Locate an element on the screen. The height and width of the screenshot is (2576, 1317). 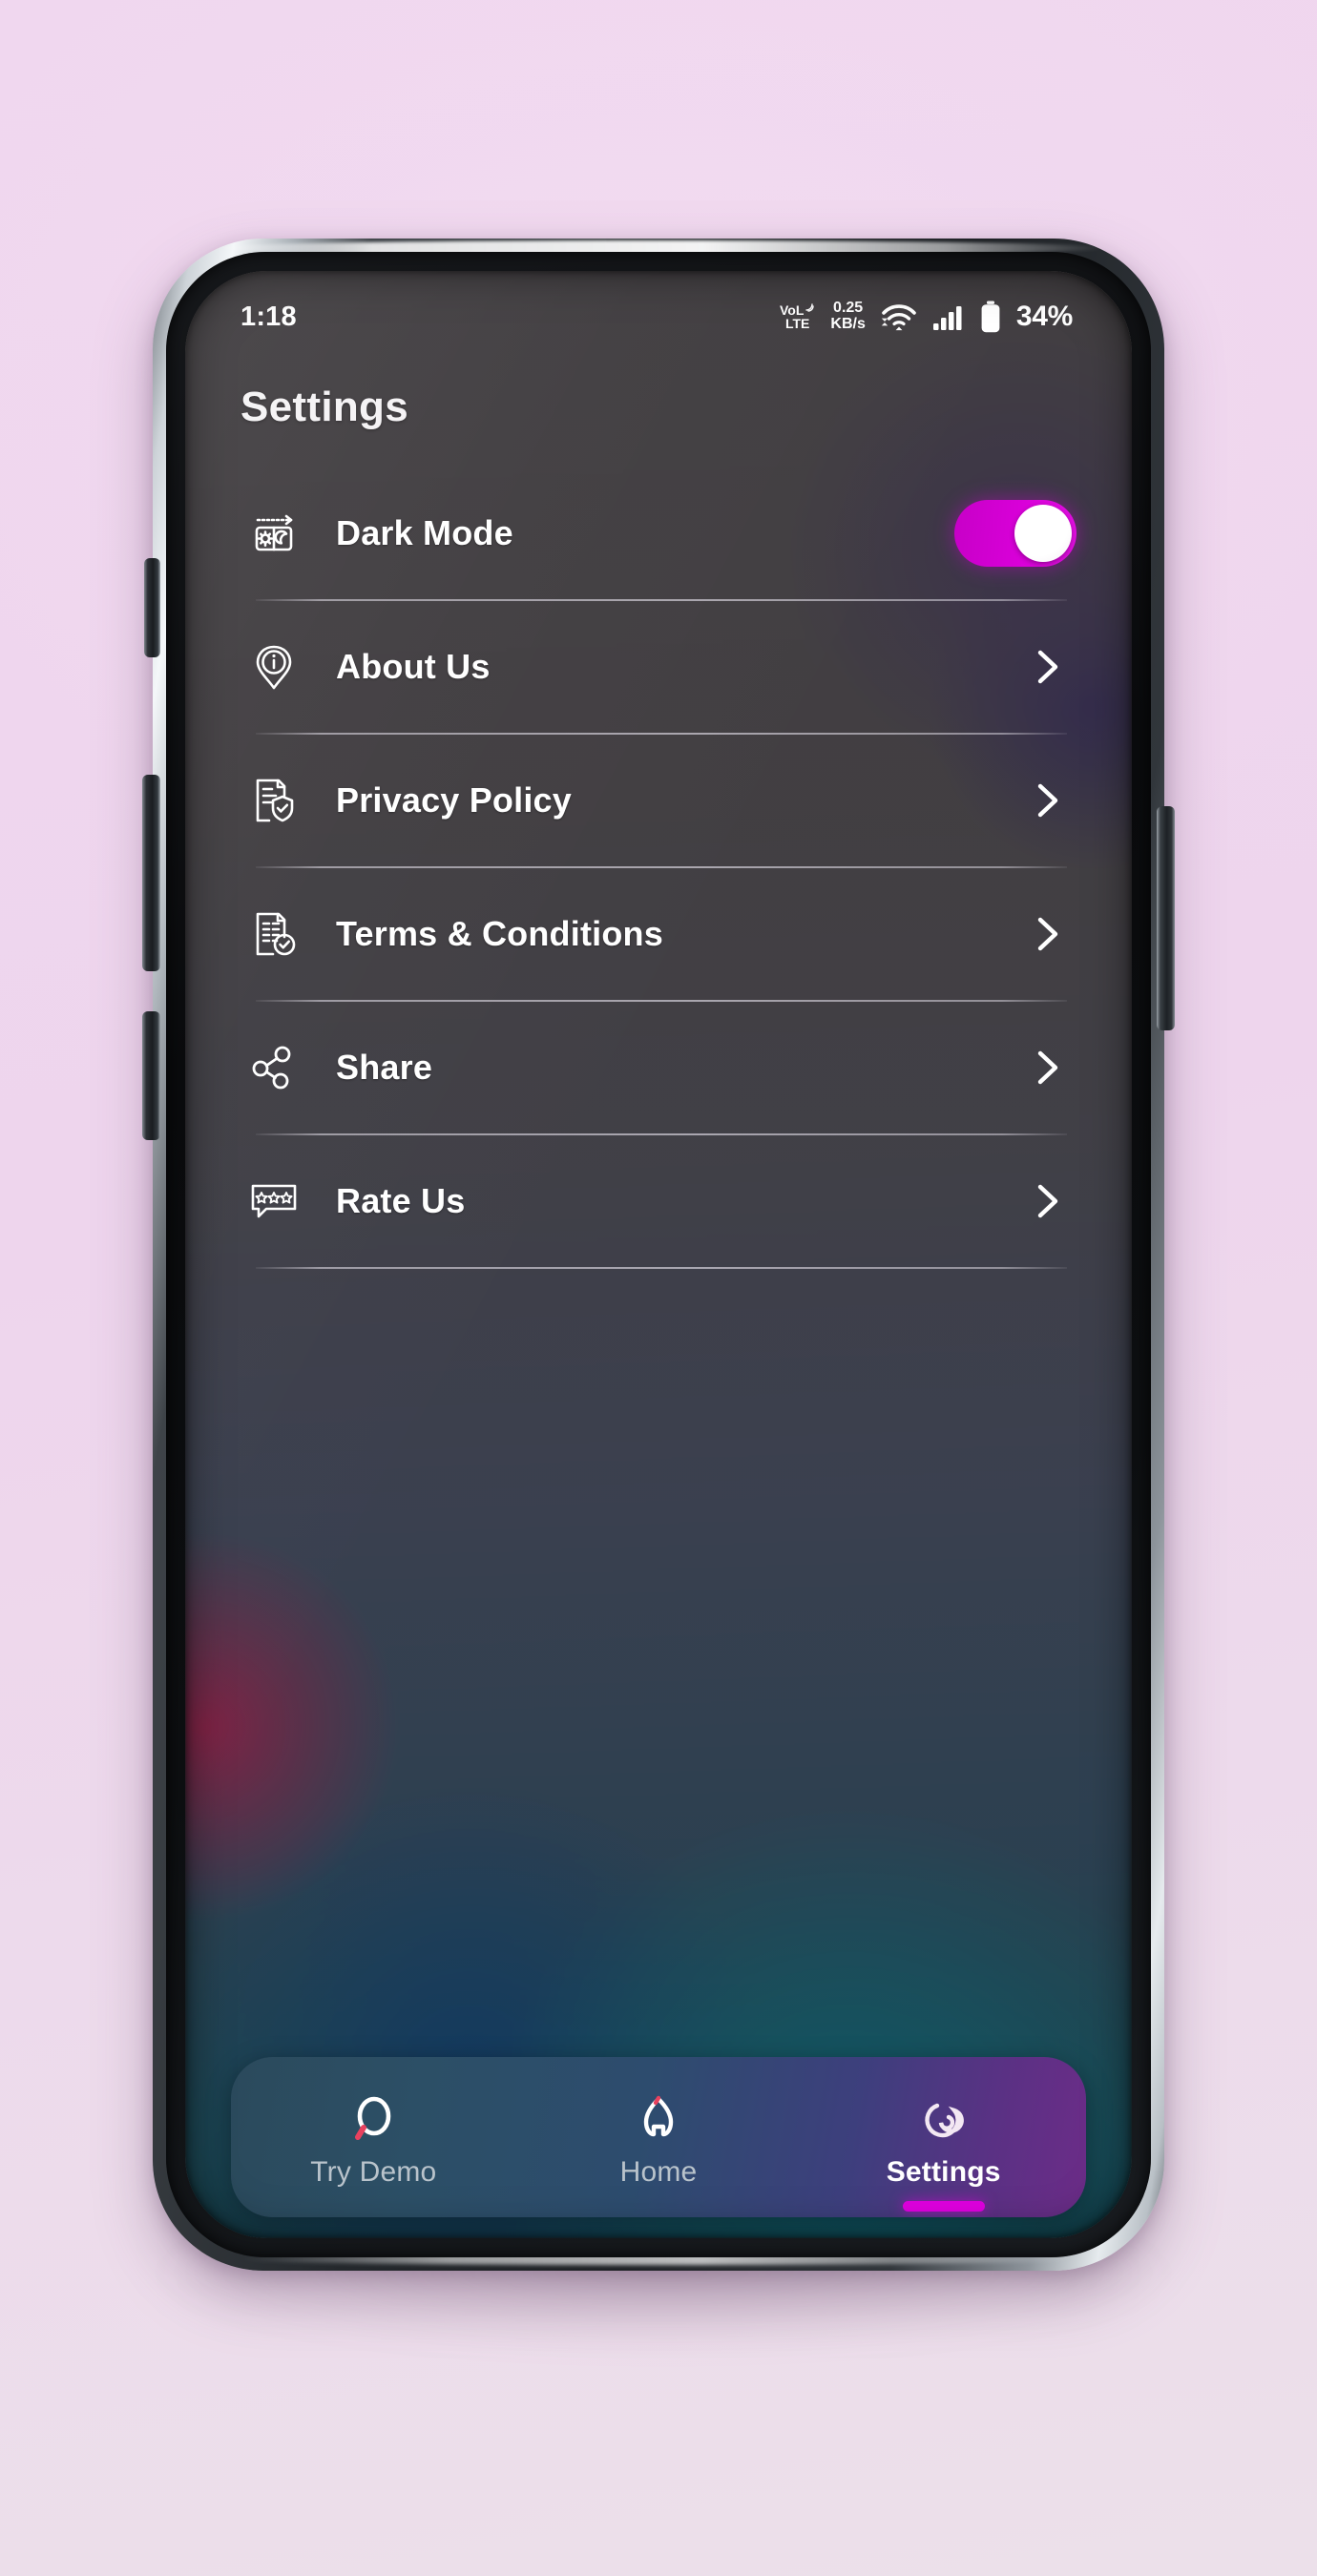
share-nodes-icon is located at coordinates (274, 1067).